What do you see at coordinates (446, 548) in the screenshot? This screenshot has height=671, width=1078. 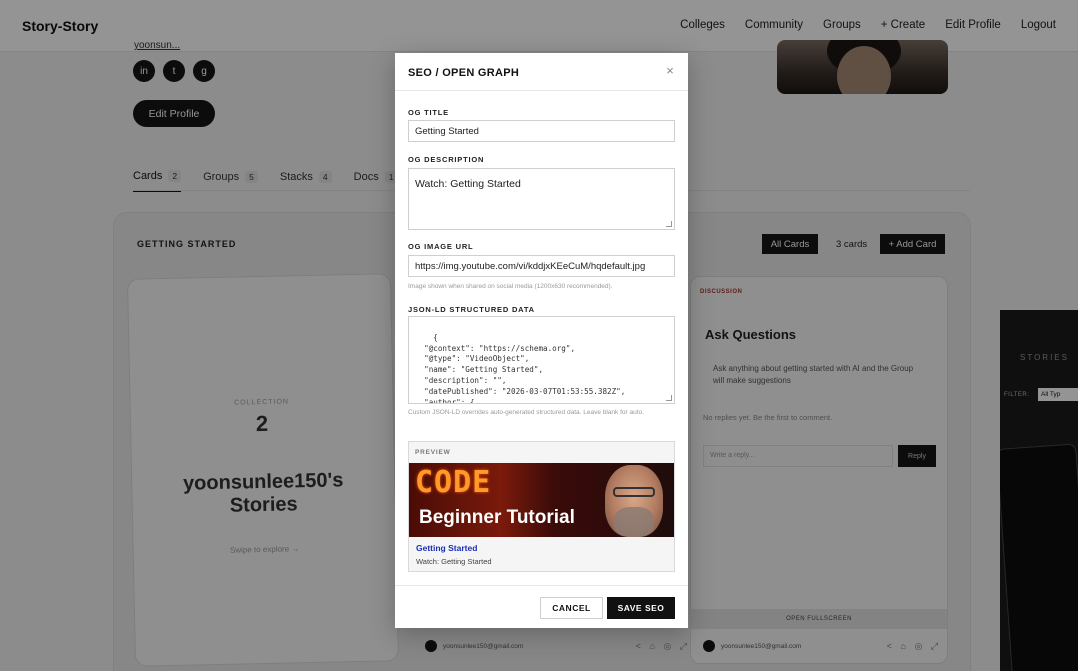 I see `preview-title: Getting Started` at bounding box center [446, 548].